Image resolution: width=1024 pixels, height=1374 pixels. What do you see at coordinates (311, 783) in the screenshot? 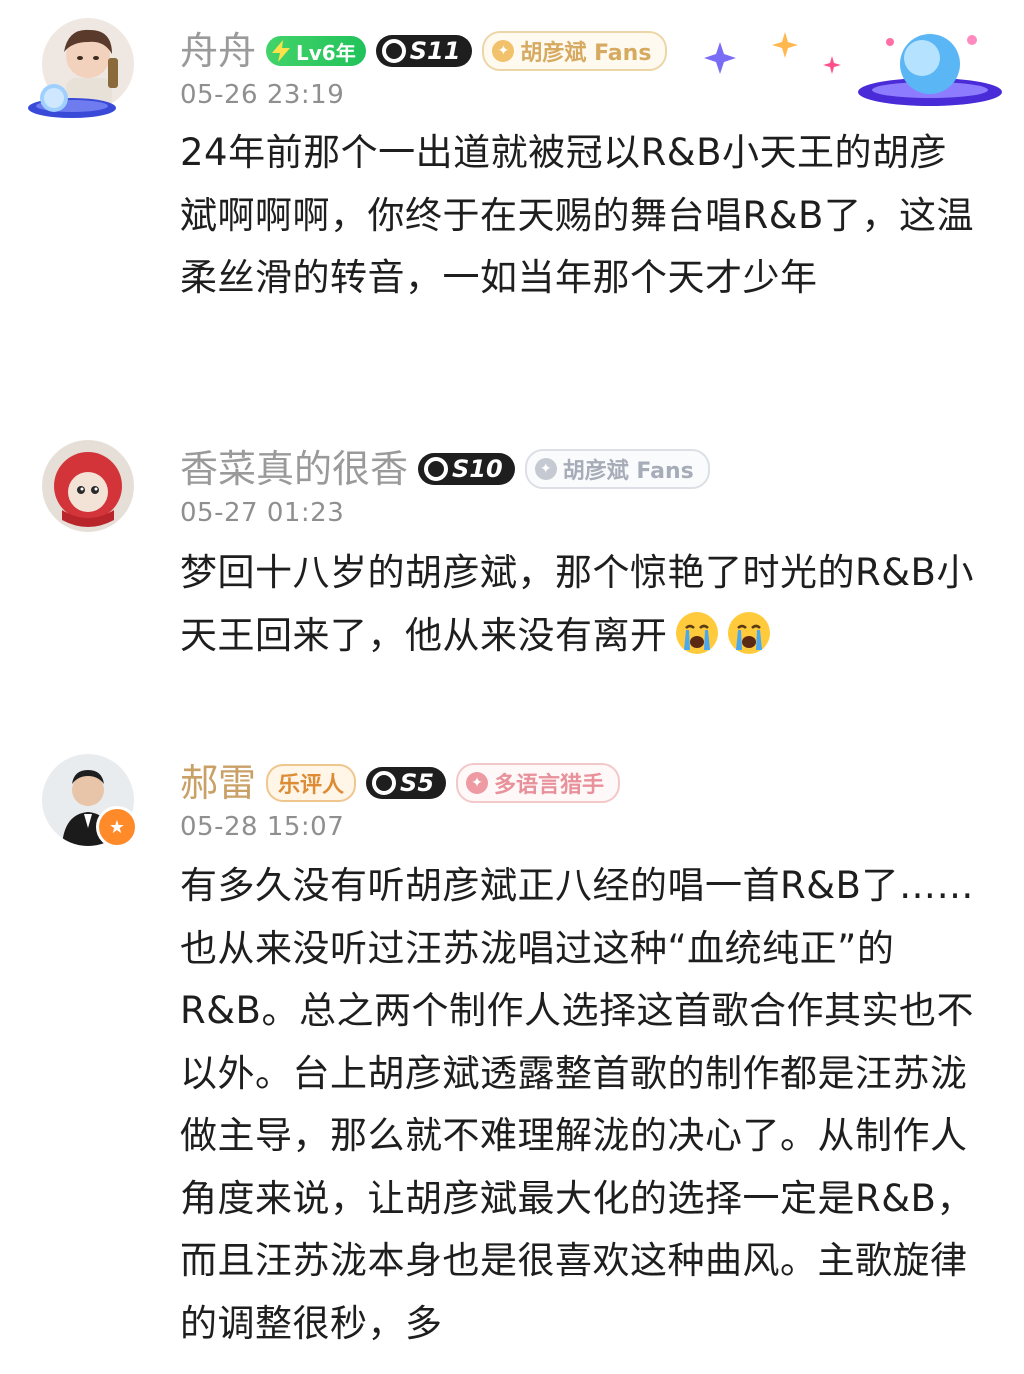
I see `critic-badge: 乐评人` at bounding box center [311, 783].